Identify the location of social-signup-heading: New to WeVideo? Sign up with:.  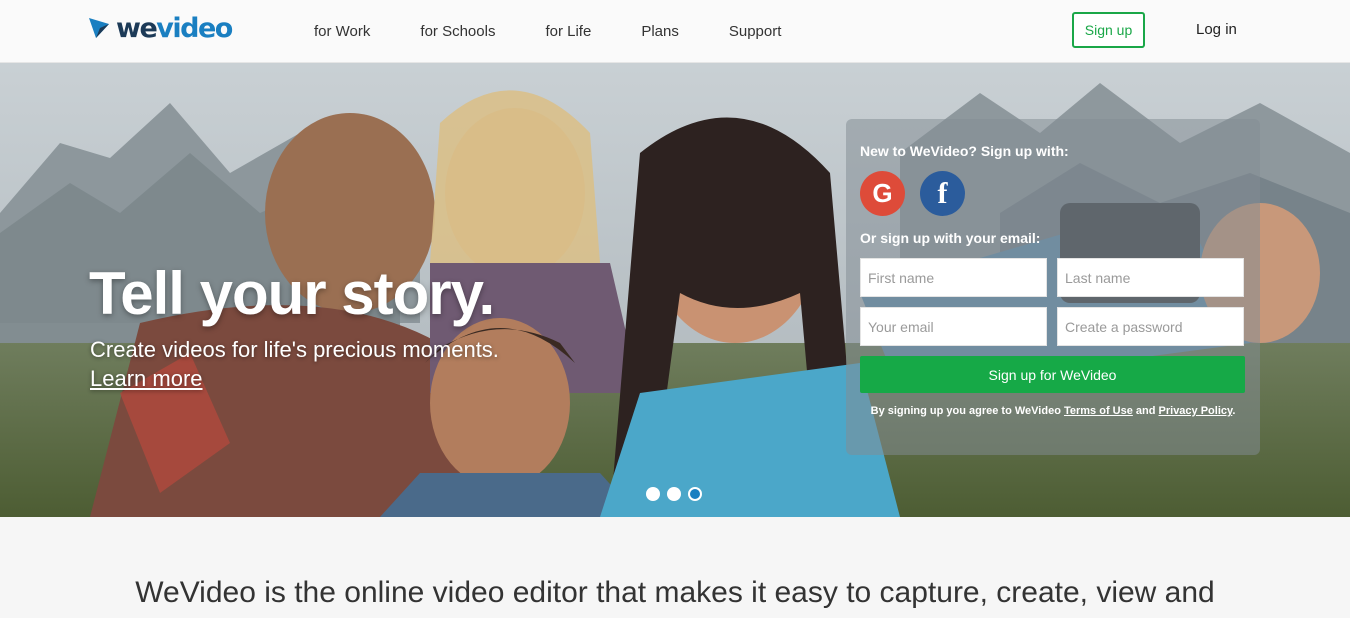
(964, 151).